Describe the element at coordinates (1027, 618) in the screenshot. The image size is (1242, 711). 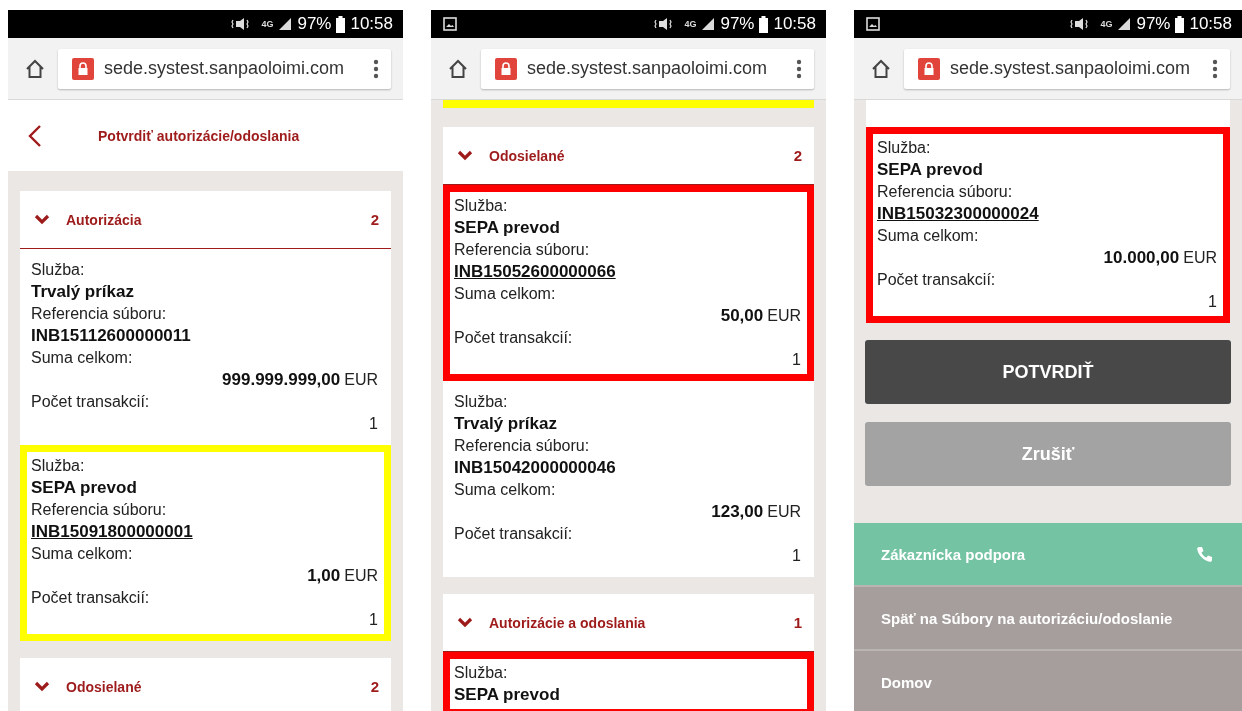
I see `footer-link-label: Späť na Súbory na autorizáciu/odoslanie` at that location.